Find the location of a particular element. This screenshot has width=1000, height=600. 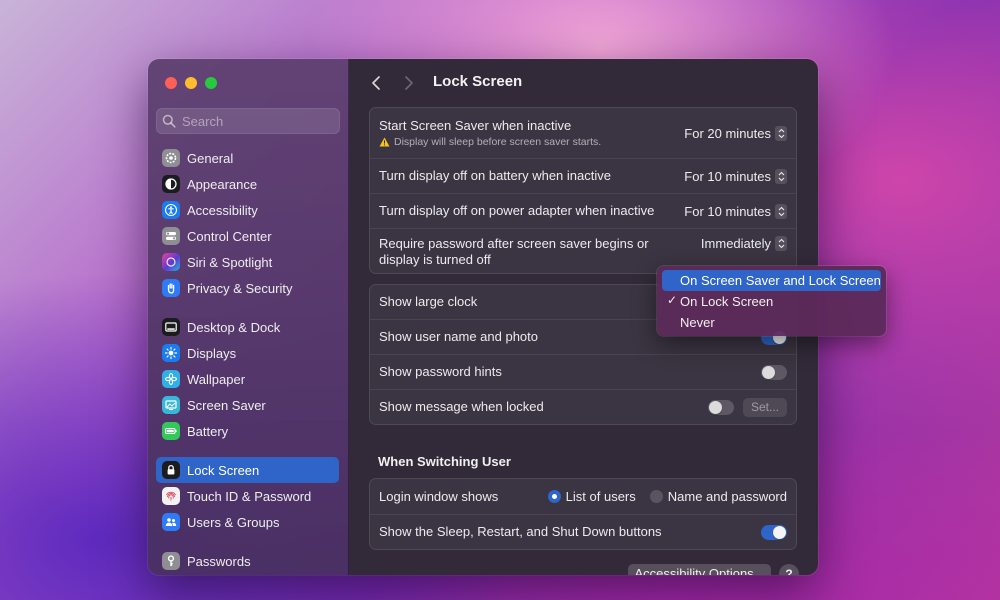

hand-icon is located at coordinates (171, 288).